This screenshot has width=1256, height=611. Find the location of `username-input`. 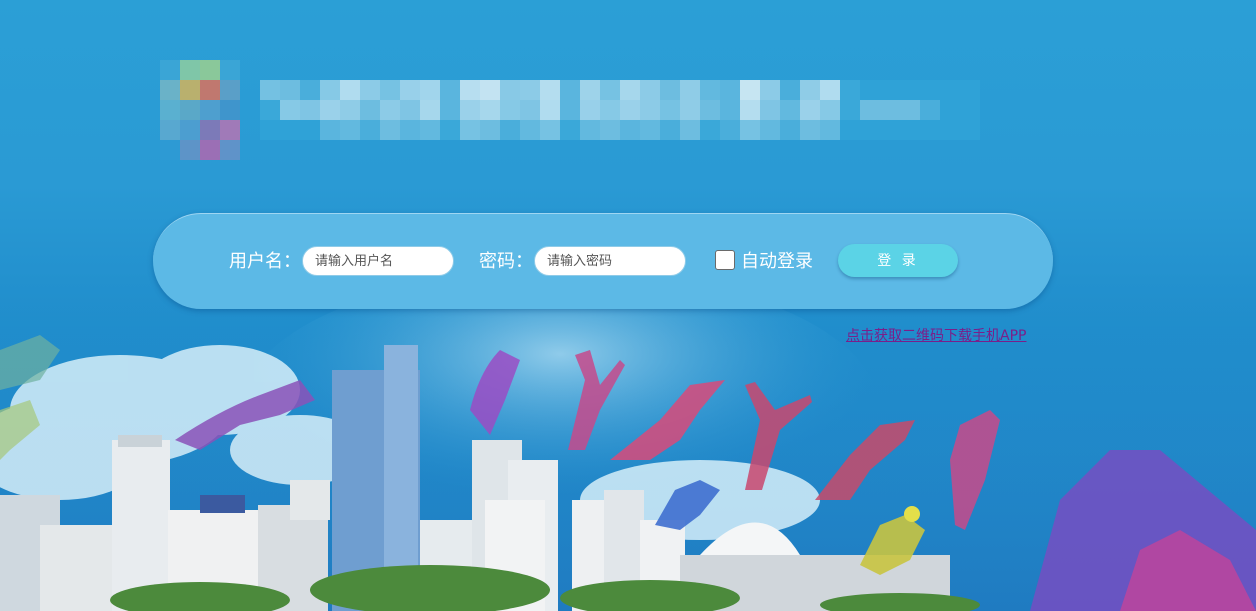

username-input is located at coordinates (378, 261).